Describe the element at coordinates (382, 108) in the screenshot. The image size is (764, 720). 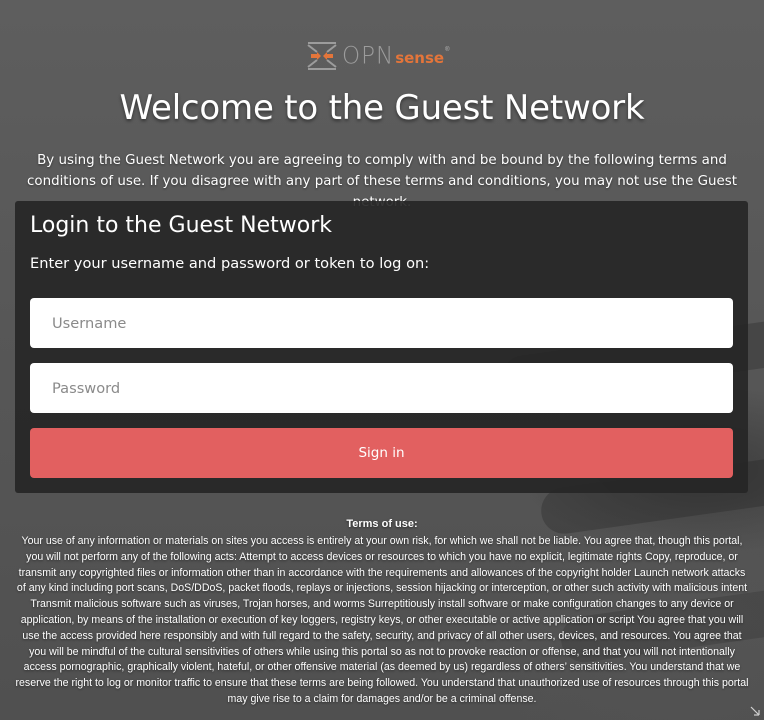
I see `page-title: Welcome to the Guest Network` at that location.